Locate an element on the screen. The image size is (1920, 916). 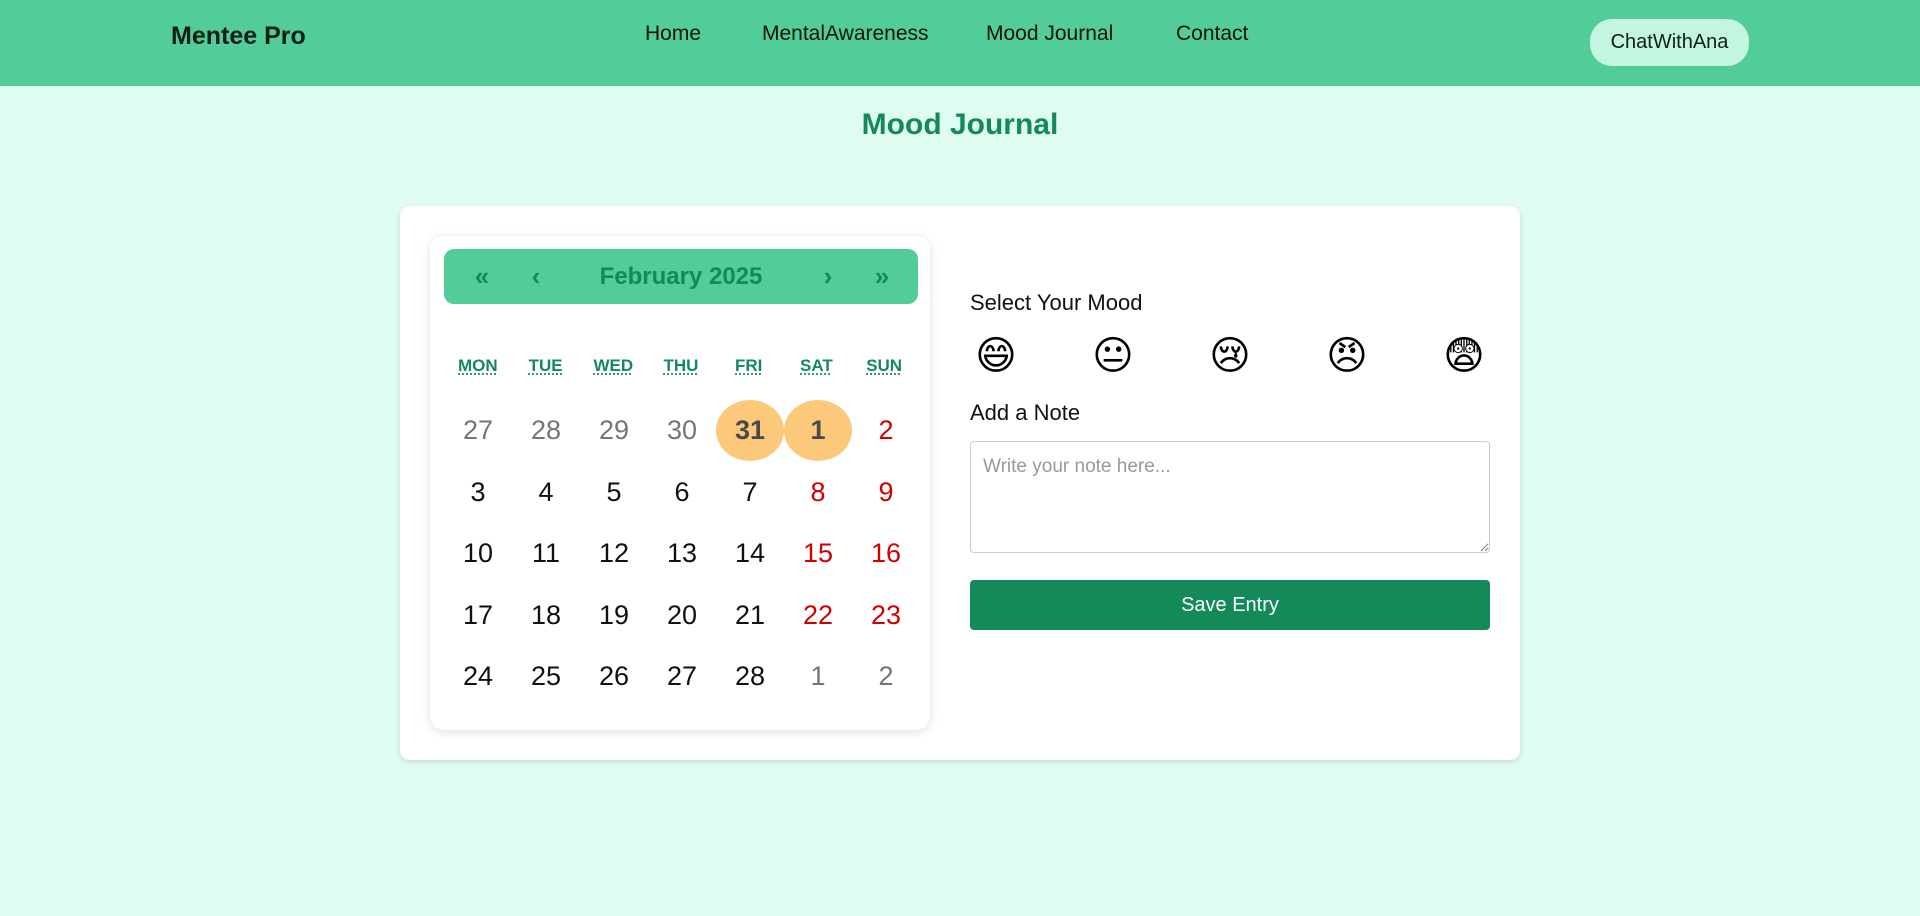
calendar-day: 7 is located at coordinates (750, 493).